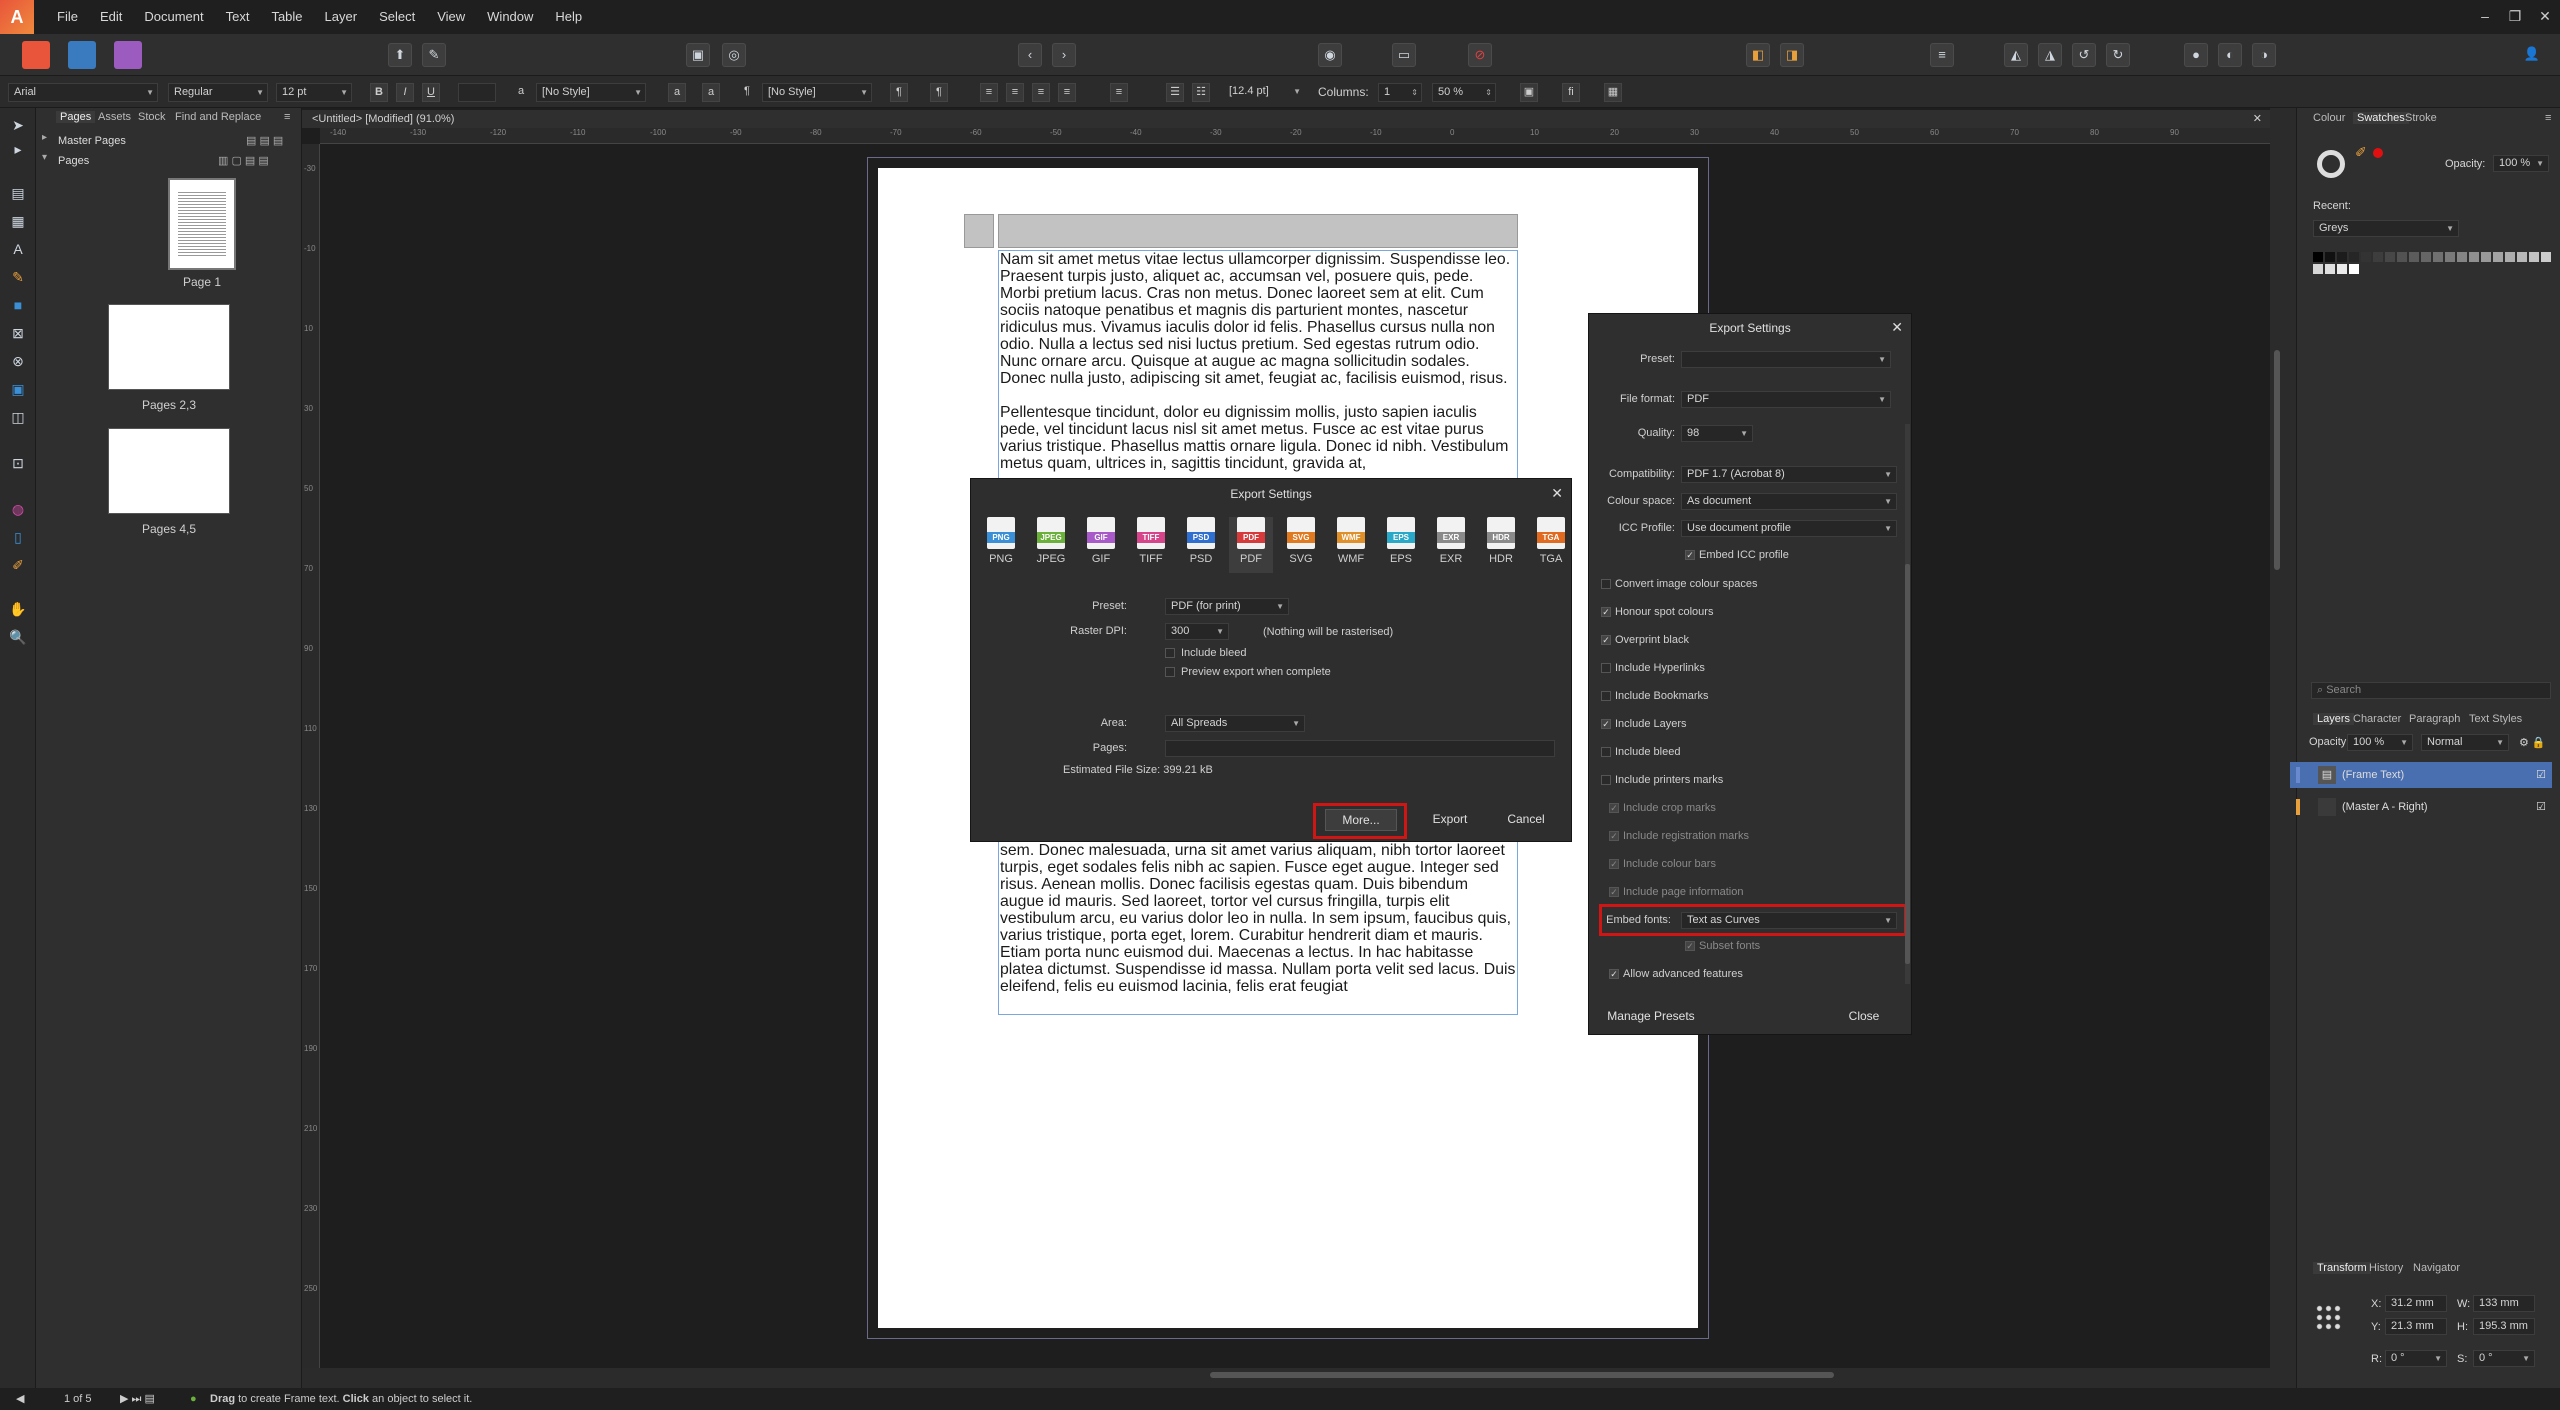  I want to click on area-dropdown: All Spreads ▼, so click(1235, 723).